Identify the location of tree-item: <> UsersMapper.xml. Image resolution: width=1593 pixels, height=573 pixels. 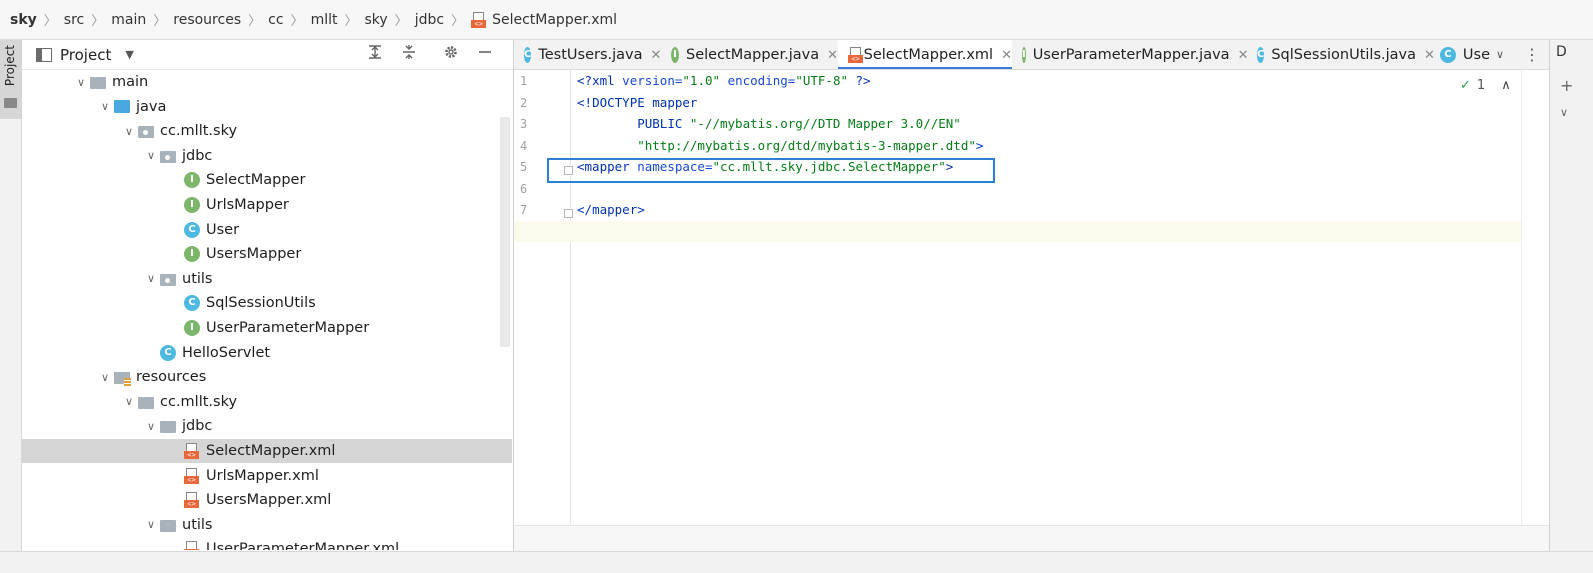
(267, 500).